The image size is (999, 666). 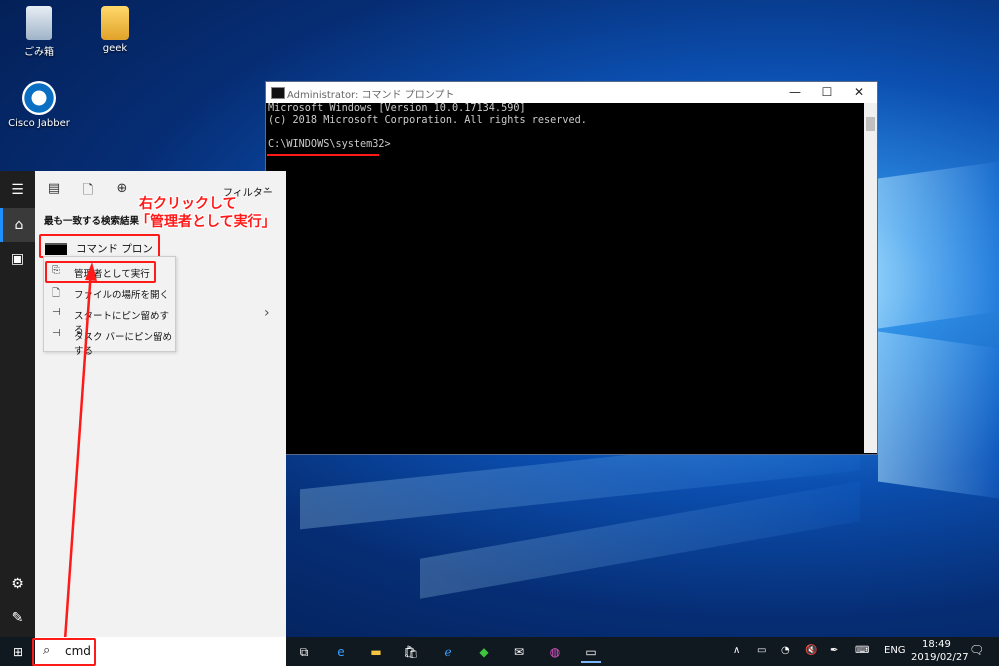 What do you see at coordinates (376, 652) in the screenshot?
I see `file-explorer-icon: ▬` at bounding box center [376, 652].